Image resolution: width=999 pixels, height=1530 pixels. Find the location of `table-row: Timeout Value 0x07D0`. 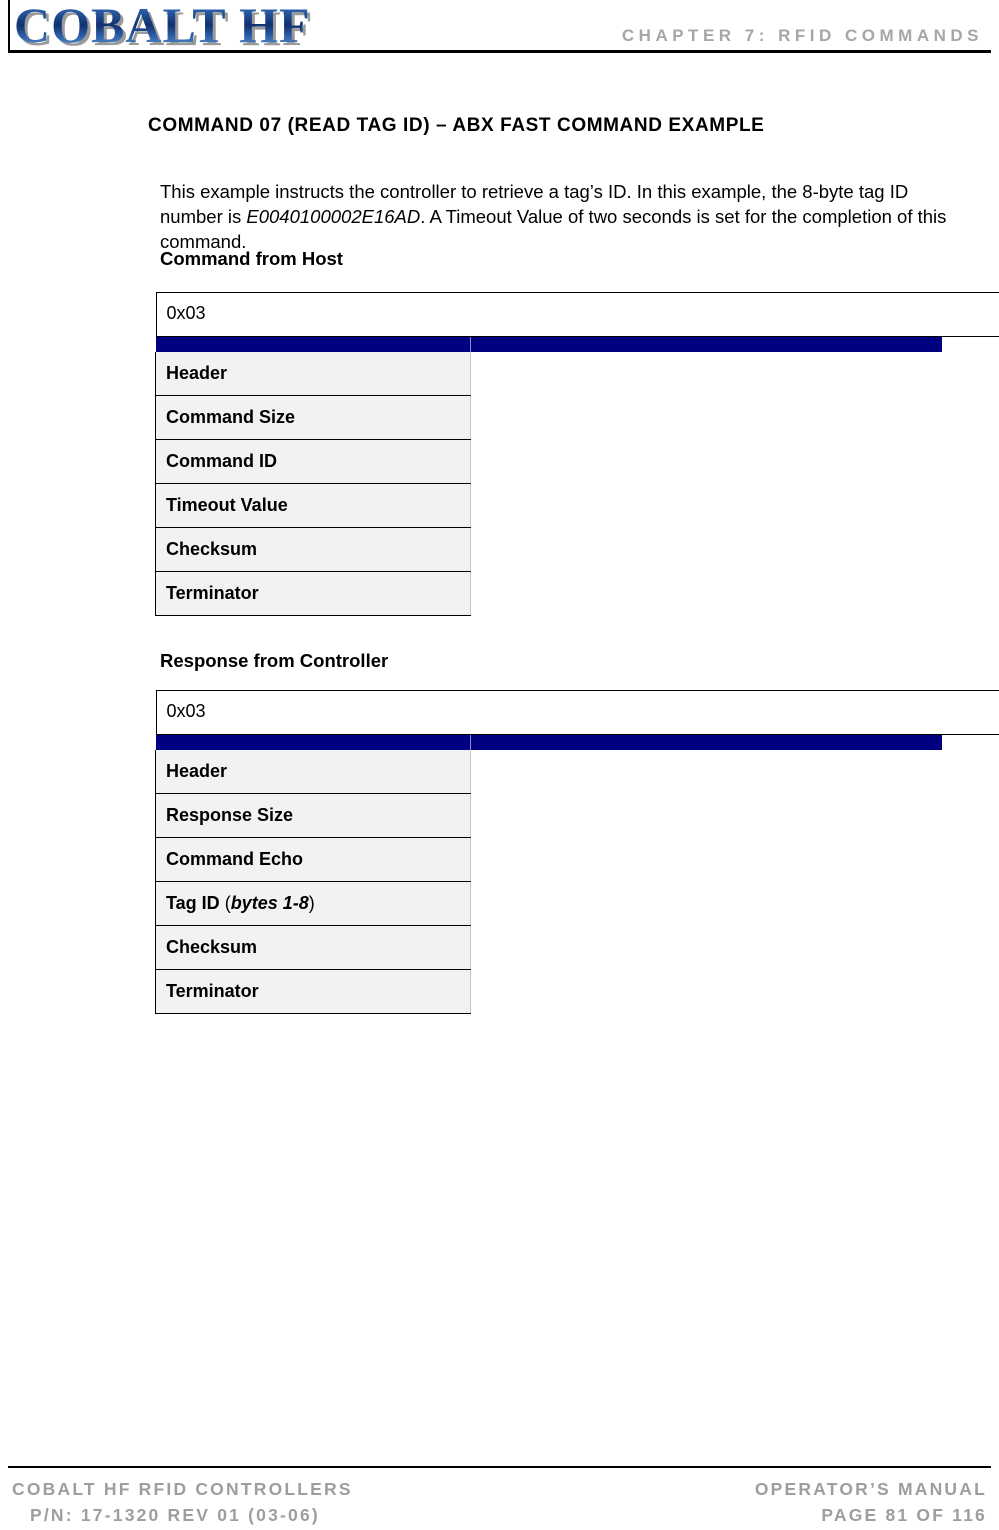

table-row: Timeout Value 0x07D0 is located at coordinates (577, 410).